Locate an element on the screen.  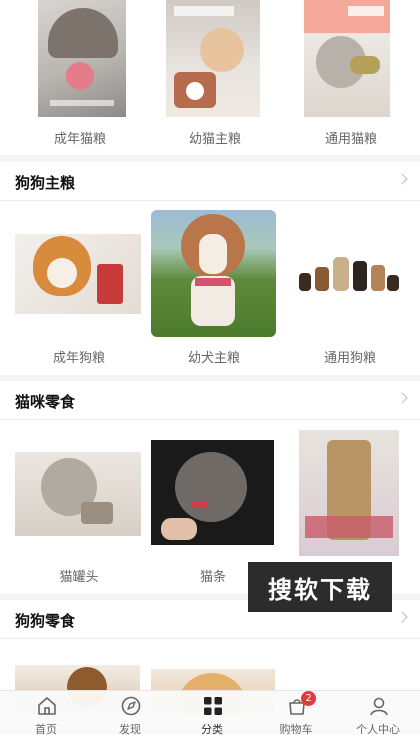
tab-label: 购物车 is located at coordinates (296, 729).